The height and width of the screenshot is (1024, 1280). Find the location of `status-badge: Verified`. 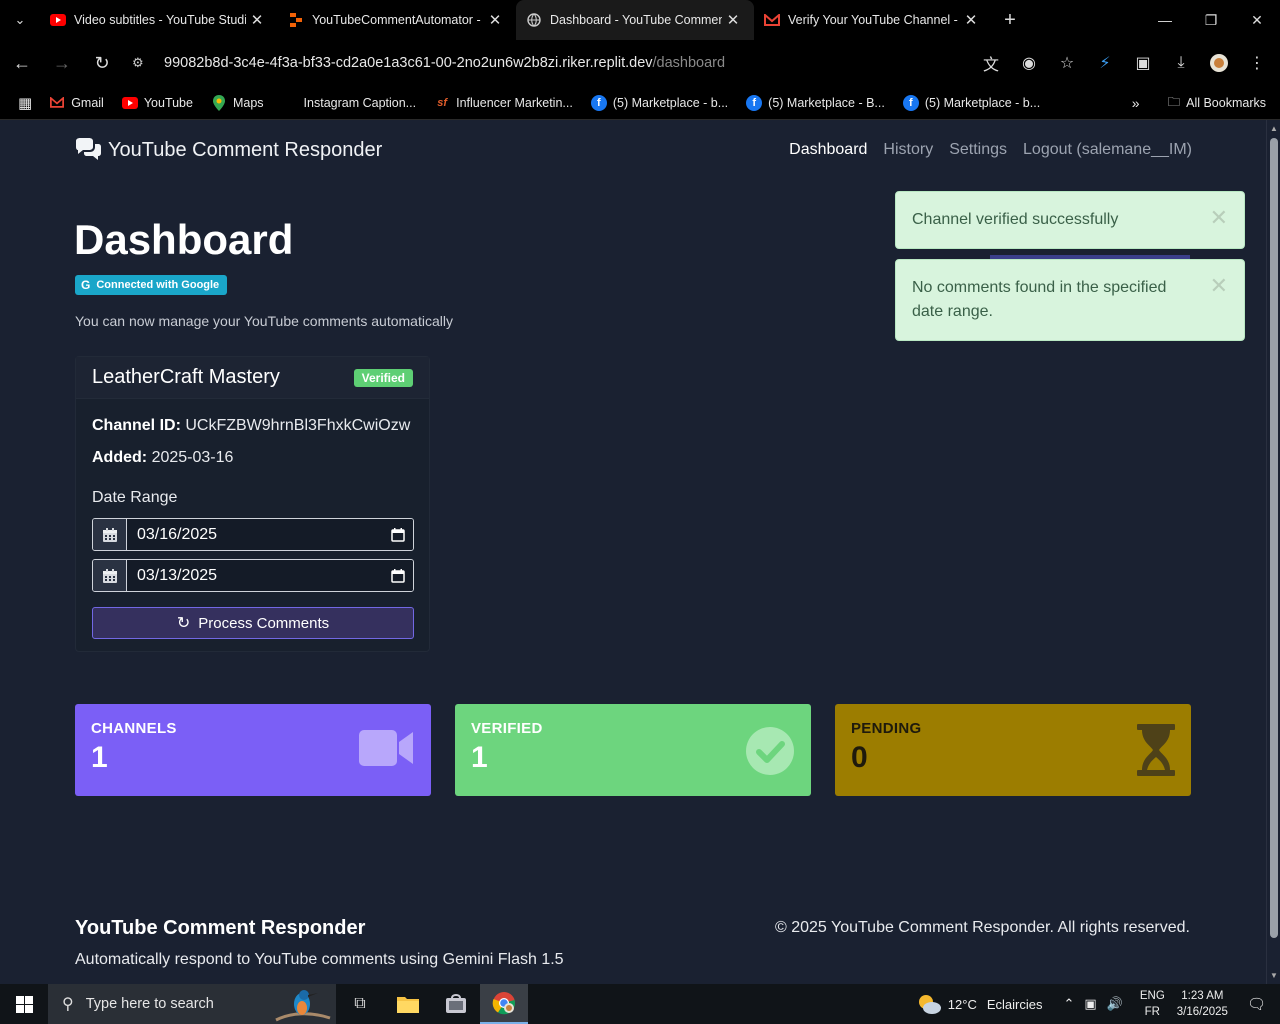

status-badge: Verified is located at coordinates (383, 377).